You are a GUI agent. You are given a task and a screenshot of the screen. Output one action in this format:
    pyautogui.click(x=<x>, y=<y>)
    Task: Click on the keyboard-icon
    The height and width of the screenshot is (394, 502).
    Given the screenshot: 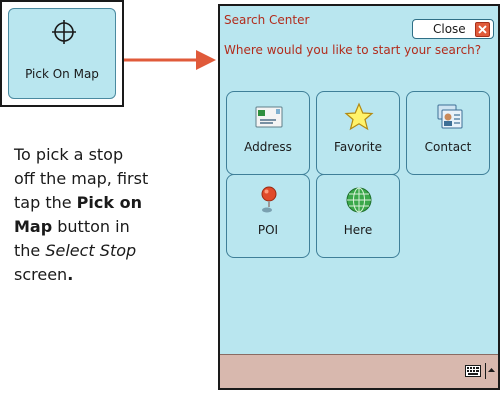 What is the action you would take?
    pyautogui.click(x=473, y=371)
    